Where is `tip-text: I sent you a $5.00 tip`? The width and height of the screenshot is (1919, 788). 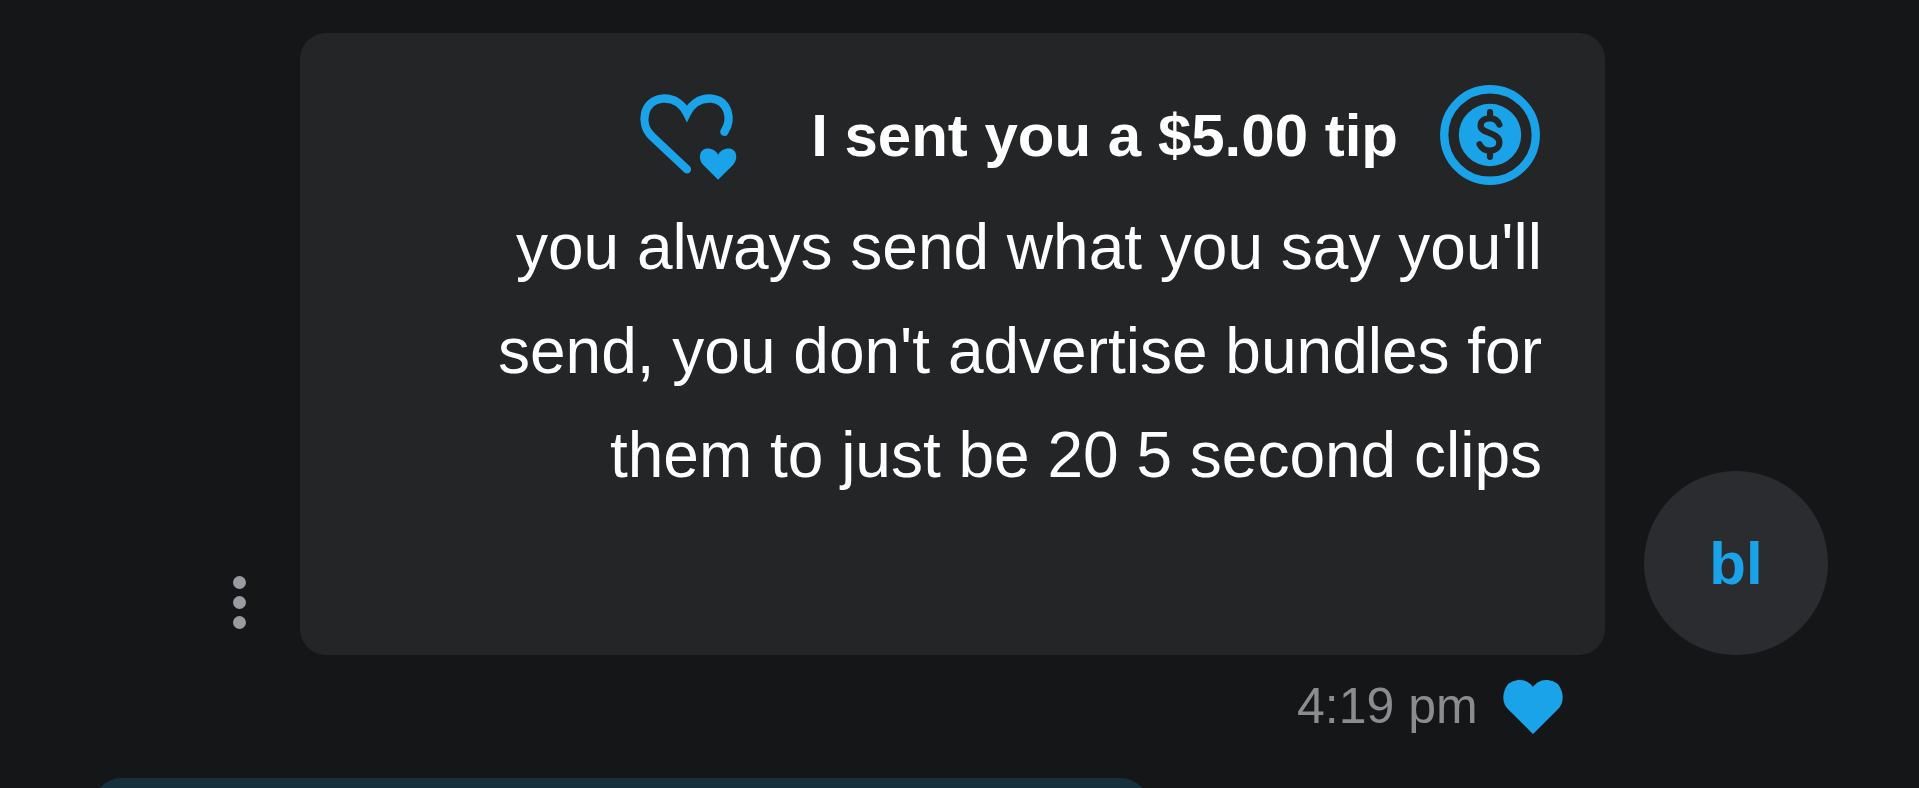 tip-text: I sent you a $5.00 tip is located at coordinates (1104, 135).